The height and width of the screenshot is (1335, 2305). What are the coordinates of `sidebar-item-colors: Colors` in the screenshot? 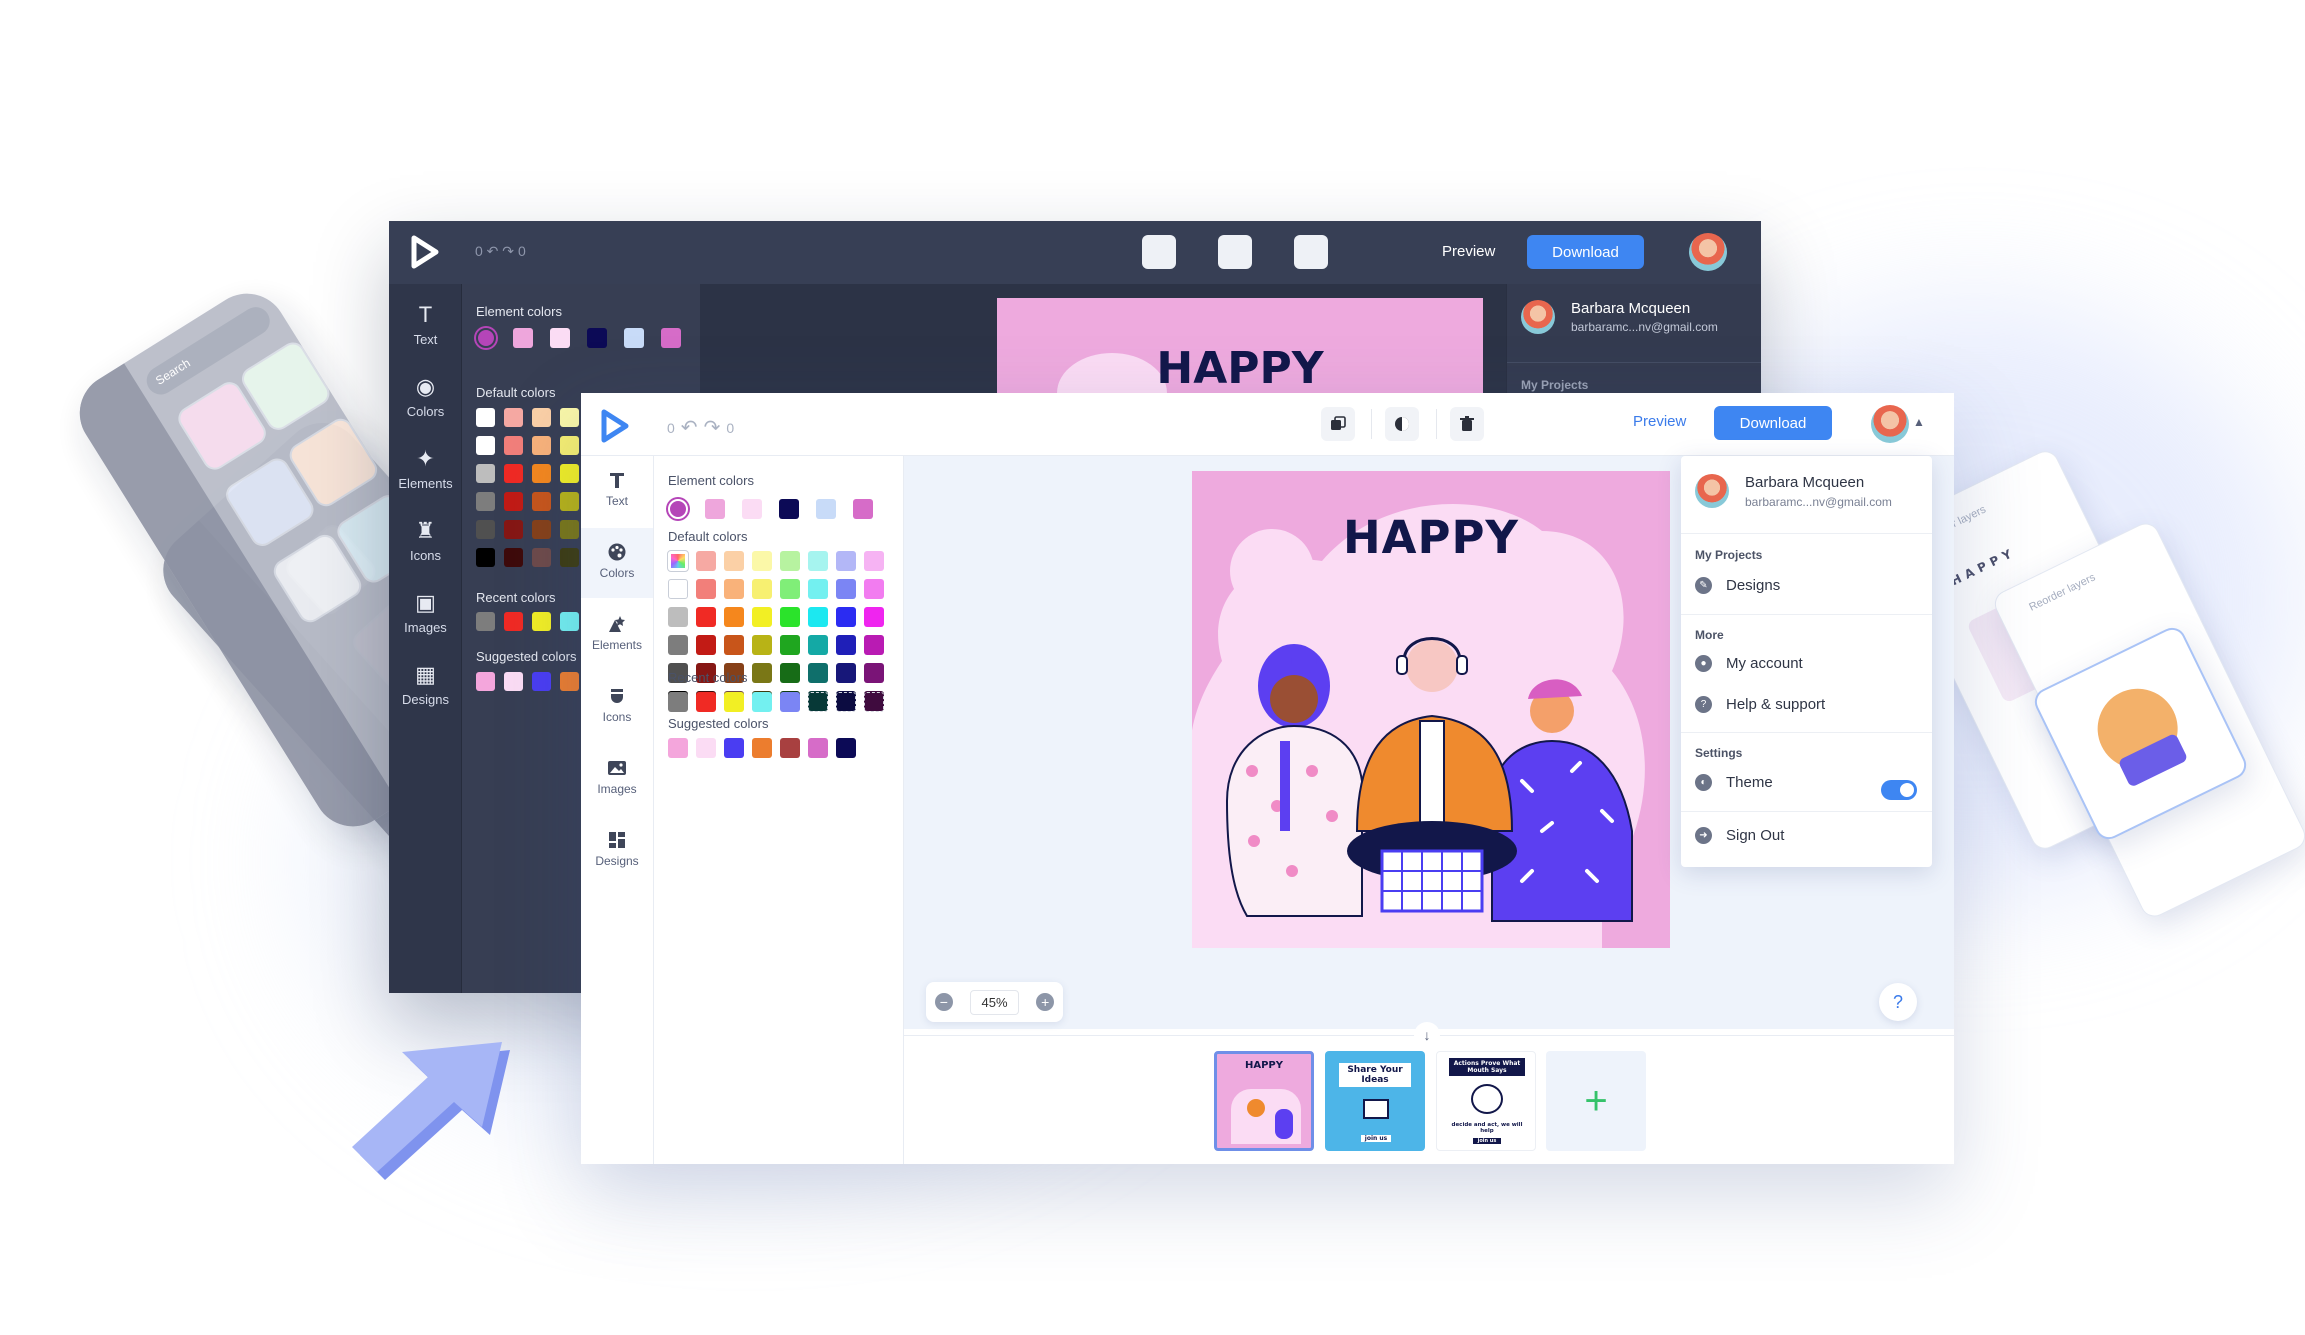 It's located at (617, 563).